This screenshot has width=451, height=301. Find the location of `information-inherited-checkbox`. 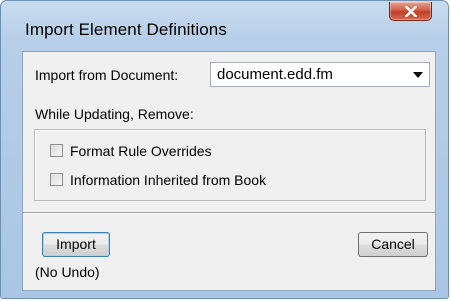

information-inherited-checkbox is located at coordinates (56, 179).